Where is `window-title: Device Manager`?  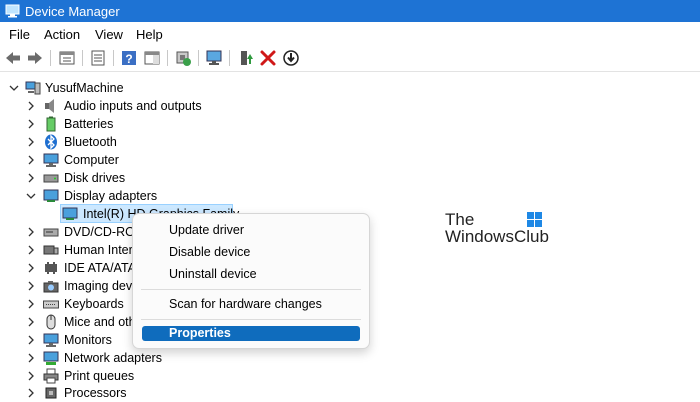 window-title: Device Manager is located at coordinates (72, 11).